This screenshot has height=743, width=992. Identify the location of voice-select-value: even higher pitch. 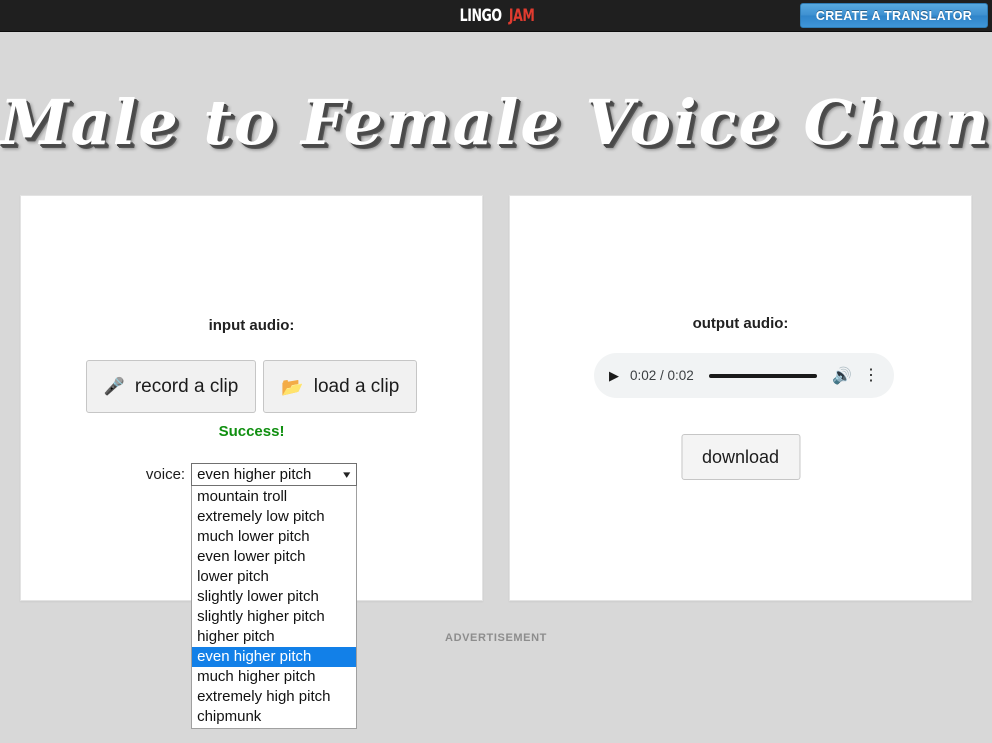
(254, 475).